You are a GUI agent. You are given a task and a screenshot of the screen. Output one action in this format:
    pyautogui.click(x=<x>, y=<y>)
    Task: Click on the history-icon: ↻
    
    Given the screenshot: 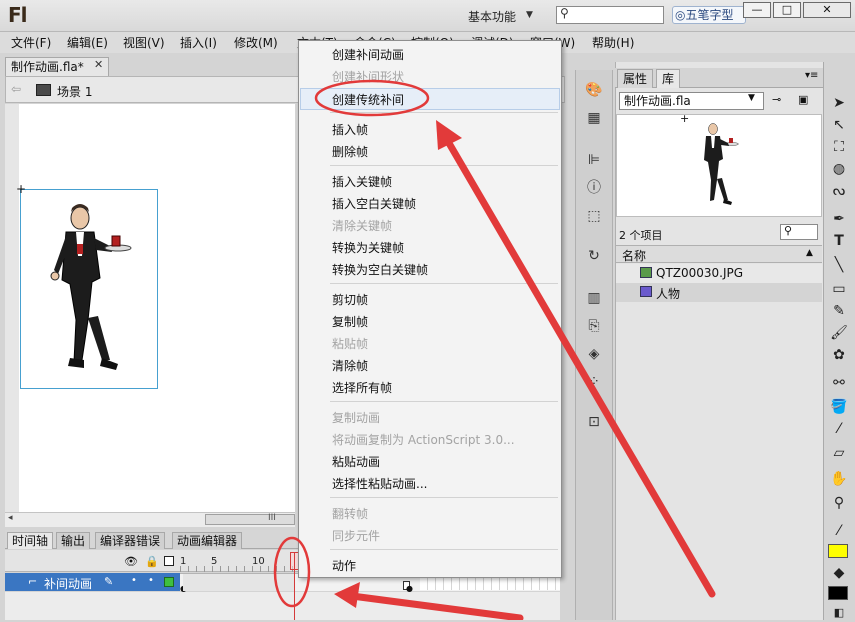 What is the action you would take?
    pyautogui.click(x=594, y=256)
    